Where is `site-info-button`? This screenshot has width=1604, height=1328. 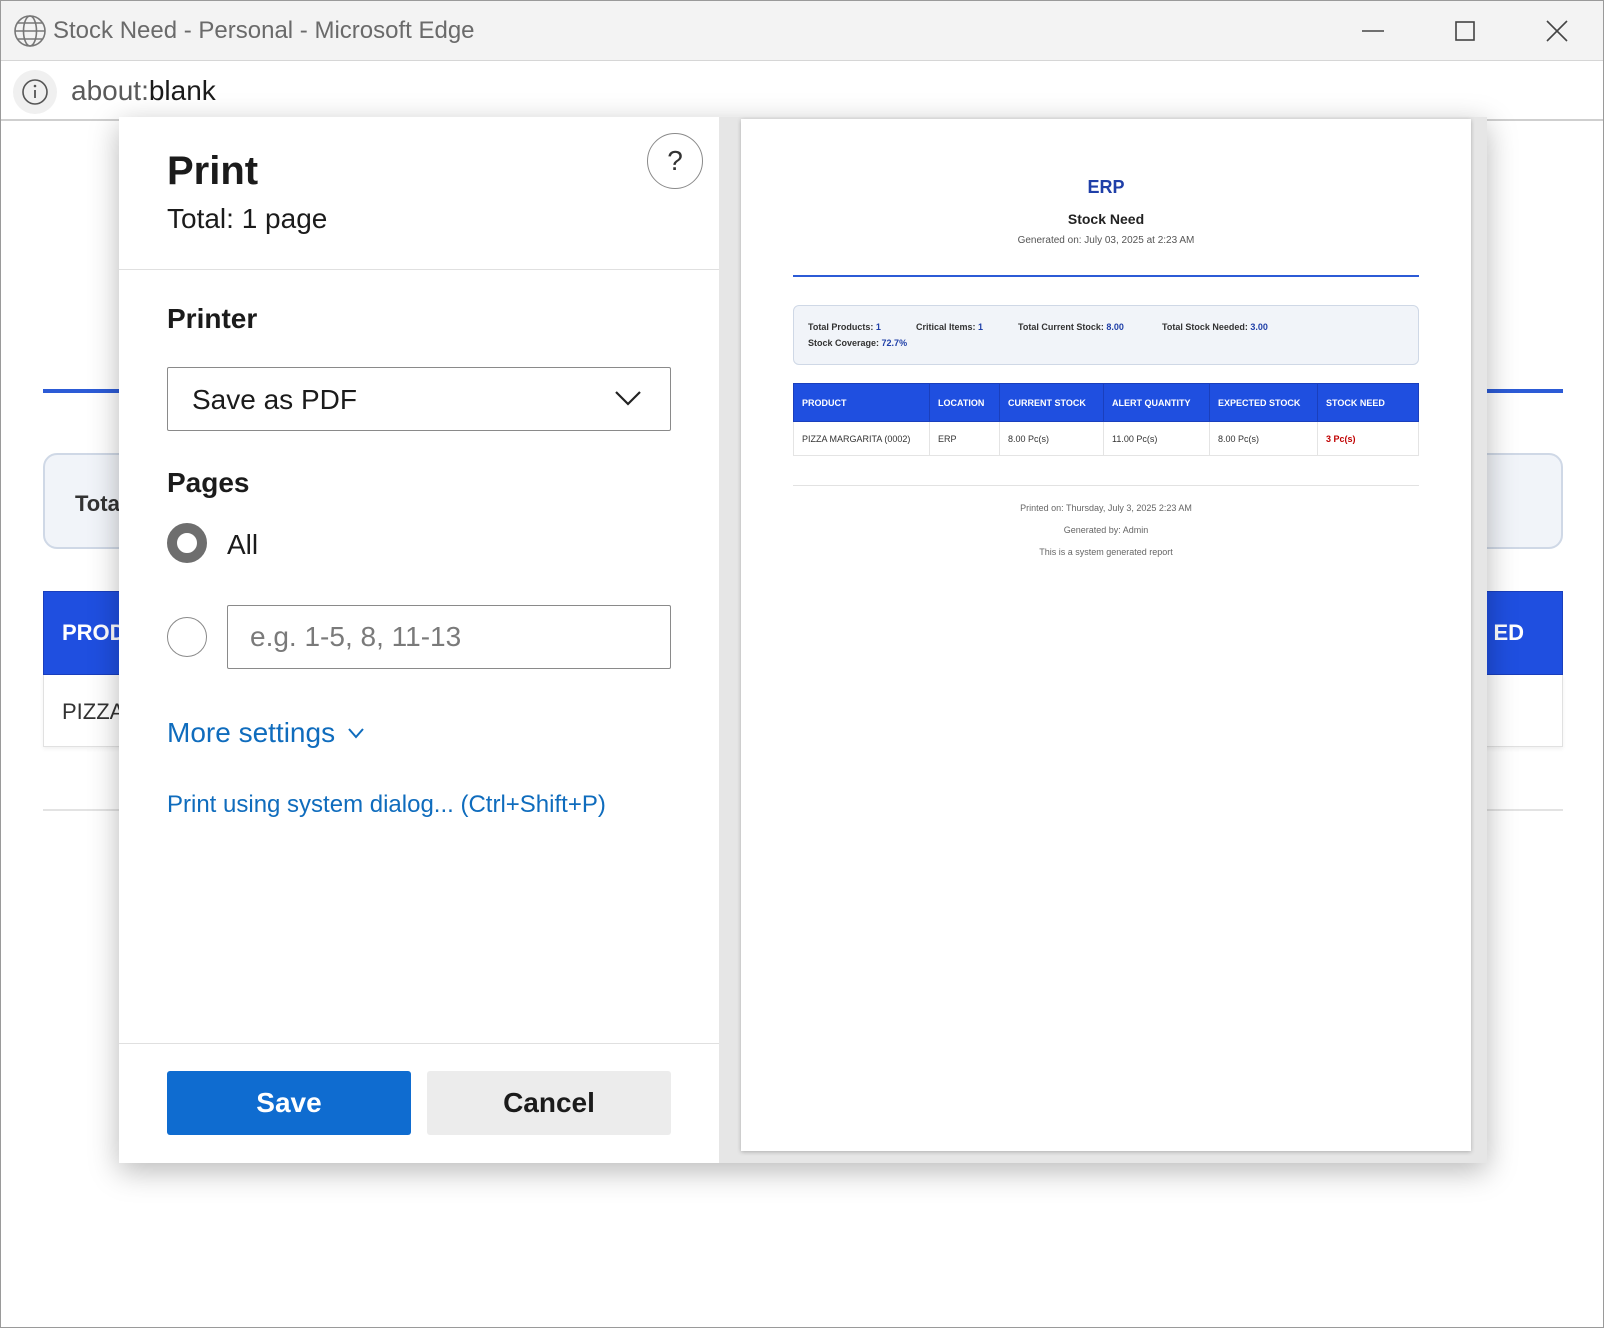
site-info-button is located at coordinates (35, 92).